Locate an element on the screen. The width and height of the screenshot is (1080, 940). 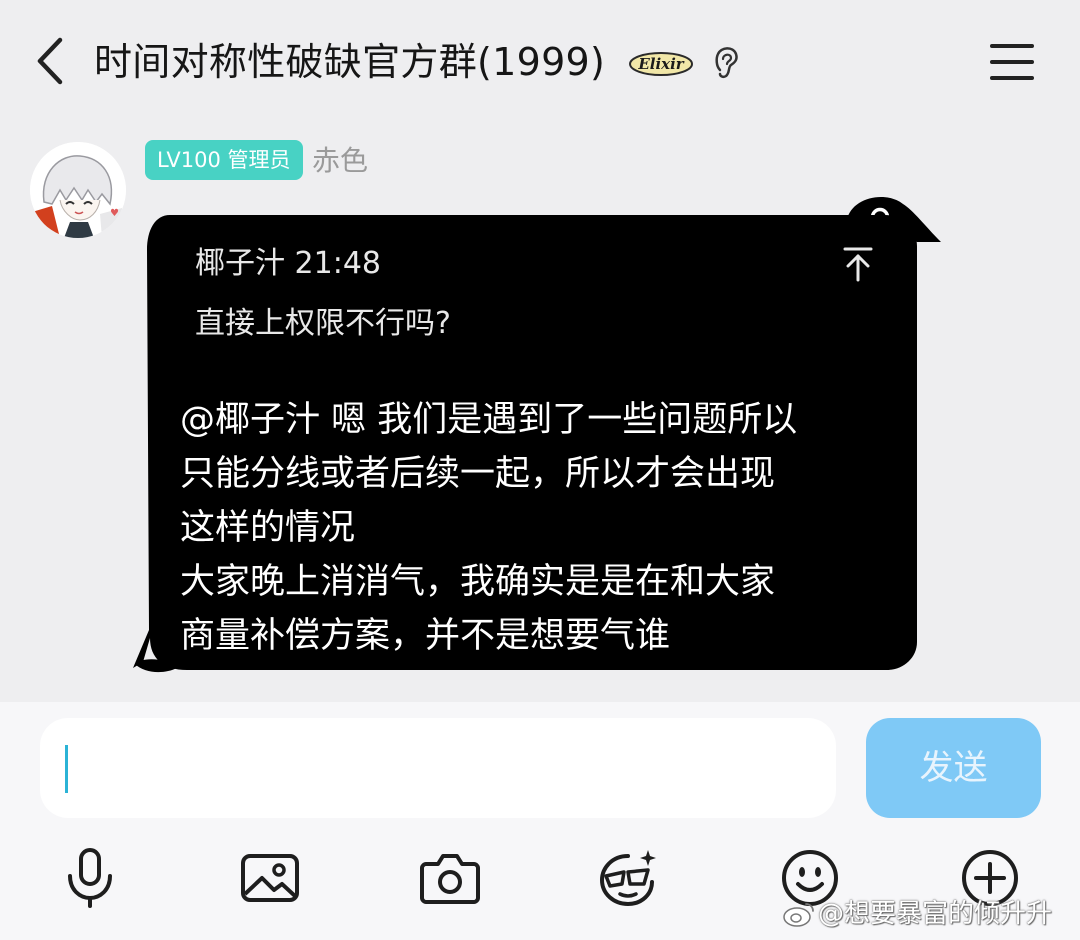
chat-title: 时间对称性破缺官方群(1999) is located at coordinates (349, 62).